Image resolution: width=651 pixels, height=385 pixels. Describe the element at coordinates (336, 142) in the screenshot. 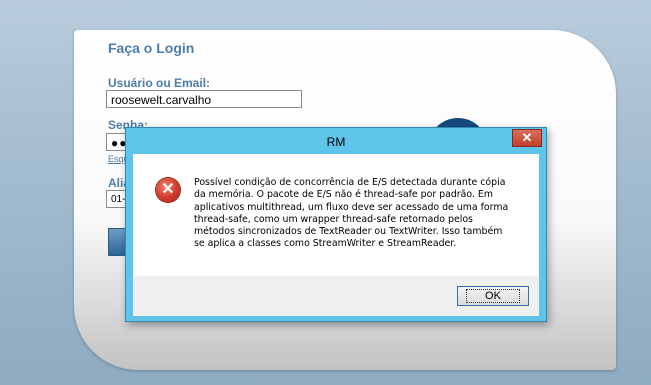

I see `dialog-title: RM` at that location.